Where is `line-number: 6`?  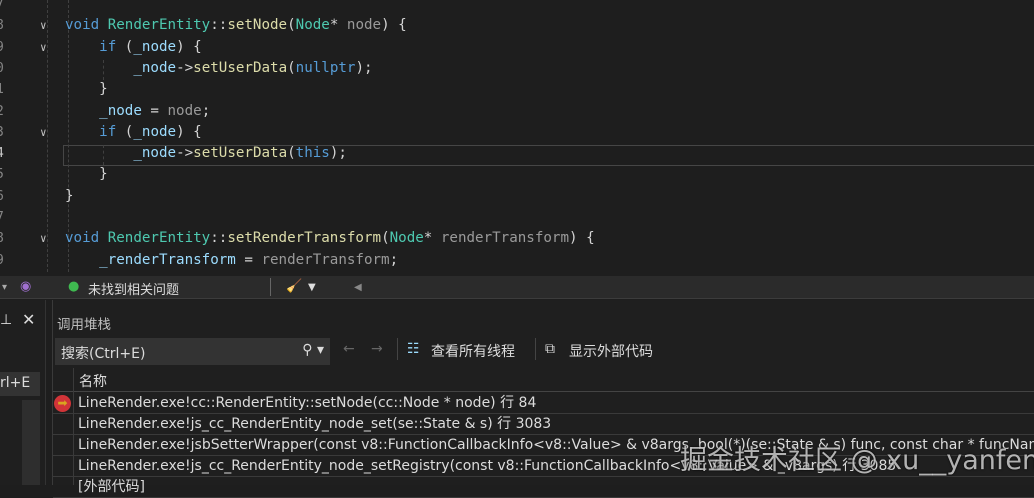 line-number: 6 is located at coordinates (4, 196).